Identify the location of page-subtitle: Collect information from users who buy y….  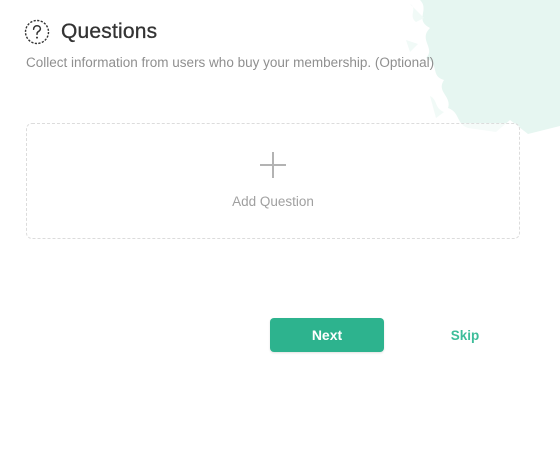
(230, 62).